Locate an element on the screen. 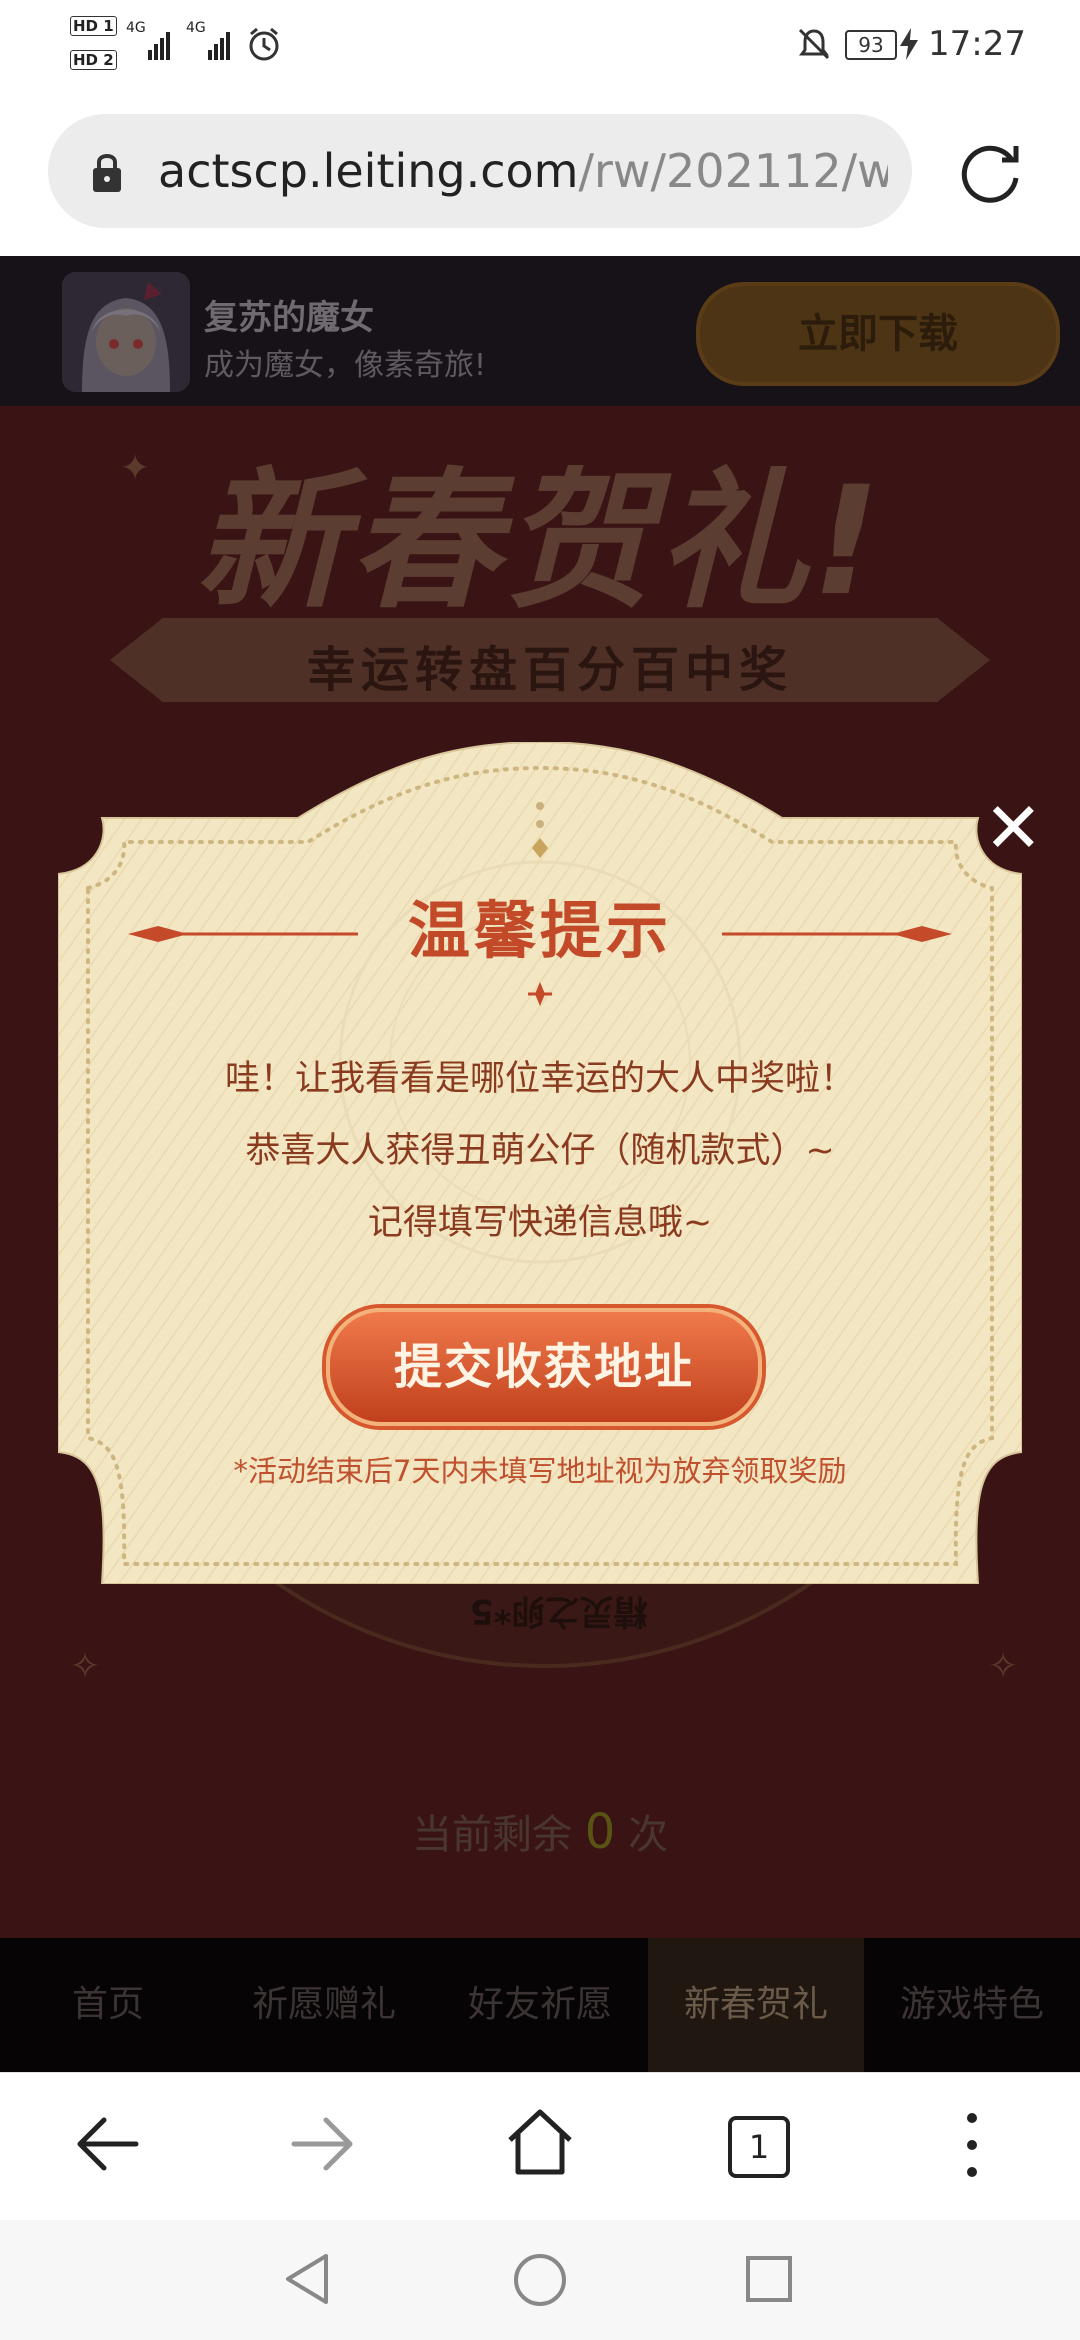 This screenshot has height=2340, width=1080. nav-tab-friend-wish: 好友祈愿 is located at coordinates (540, 2005).